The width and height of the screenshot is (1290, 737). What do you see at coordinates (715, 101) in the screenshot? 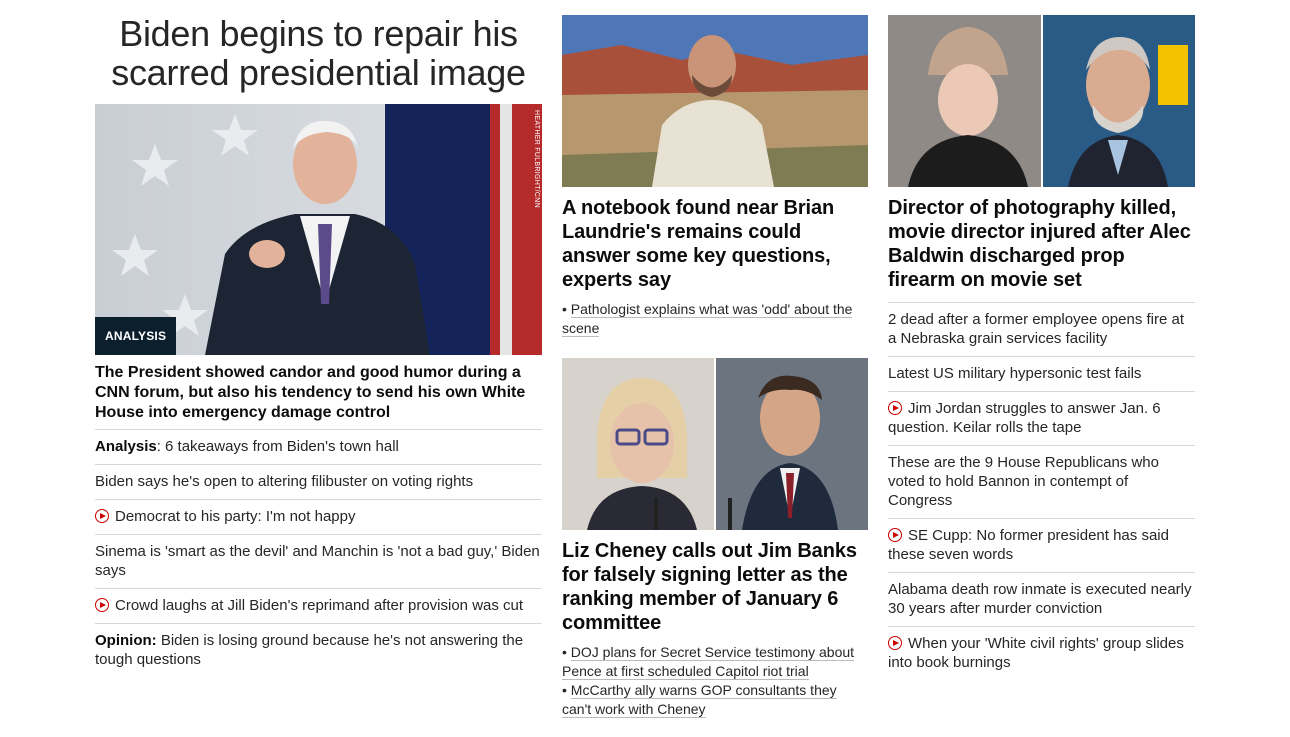
I see `laundrie-story-photo` at bounding box center [715, 101].